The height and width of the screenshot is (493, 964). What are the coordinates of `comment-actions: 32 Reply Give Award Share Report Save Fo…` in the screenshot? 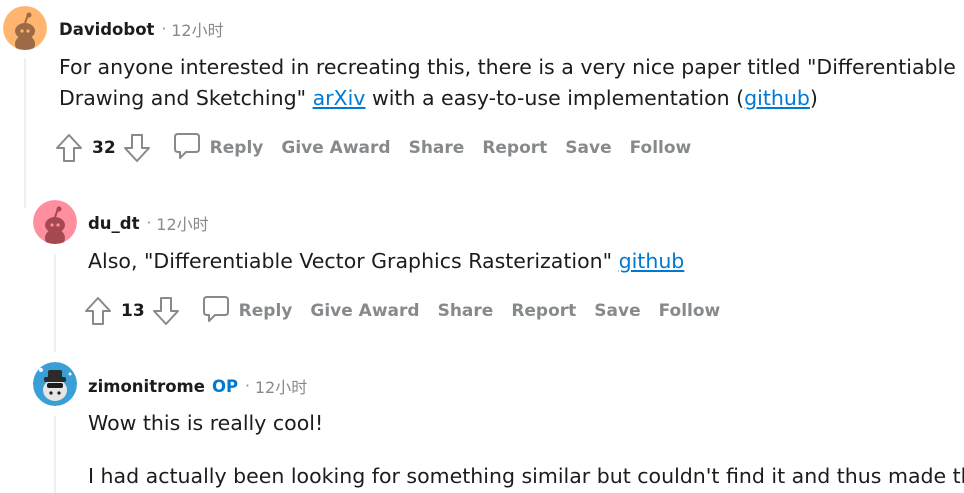 It's located at (372, 148).